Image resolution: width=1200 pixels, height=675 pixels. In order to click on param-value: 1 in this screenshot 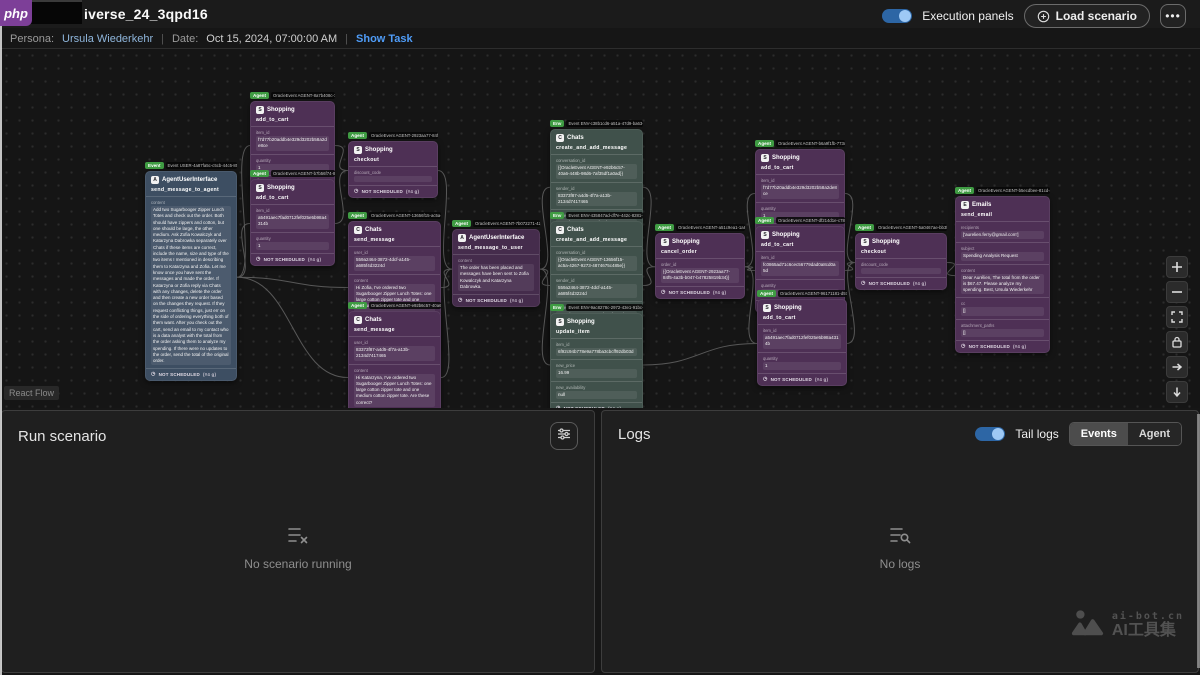, I will do `click(802, 365)`.